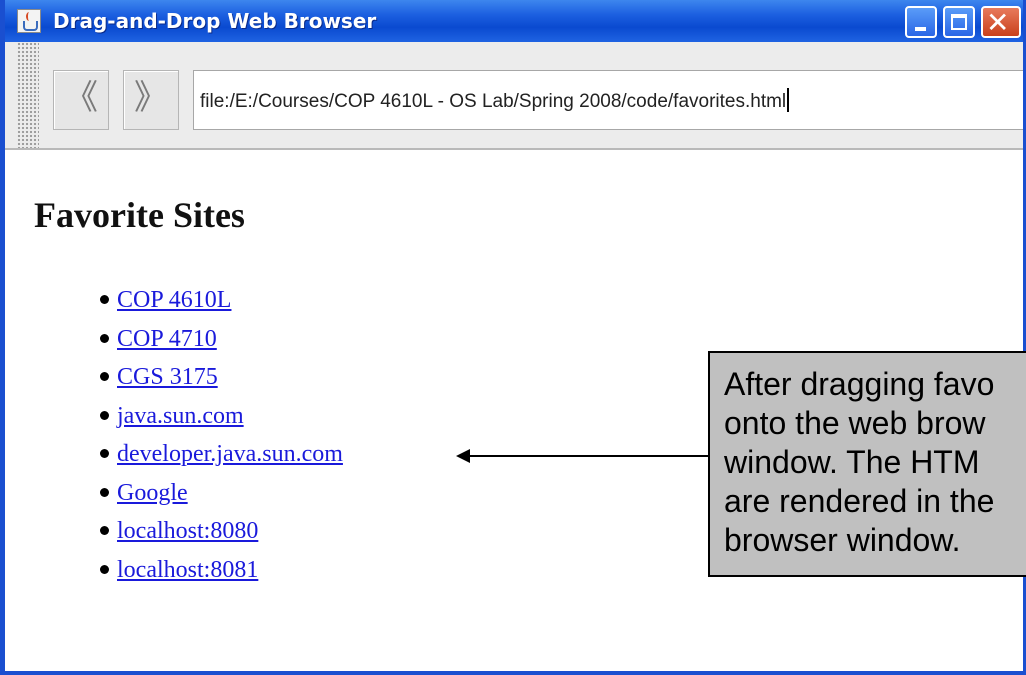 The image size is (1026, 675). Describe the element at coordinates (859, 501) in the screenshot. I see `callout-line: are rendered in the` at that location.